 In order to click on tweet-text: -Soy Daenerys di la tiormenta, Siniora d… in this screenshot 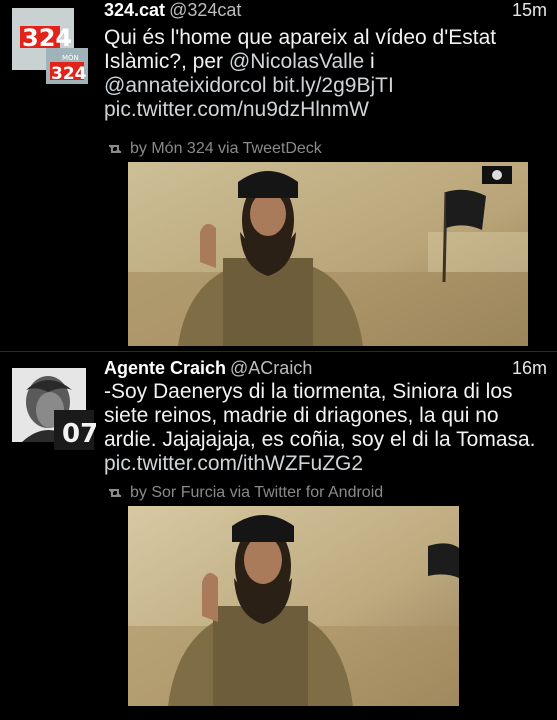, I will do `click(326, 428)`.